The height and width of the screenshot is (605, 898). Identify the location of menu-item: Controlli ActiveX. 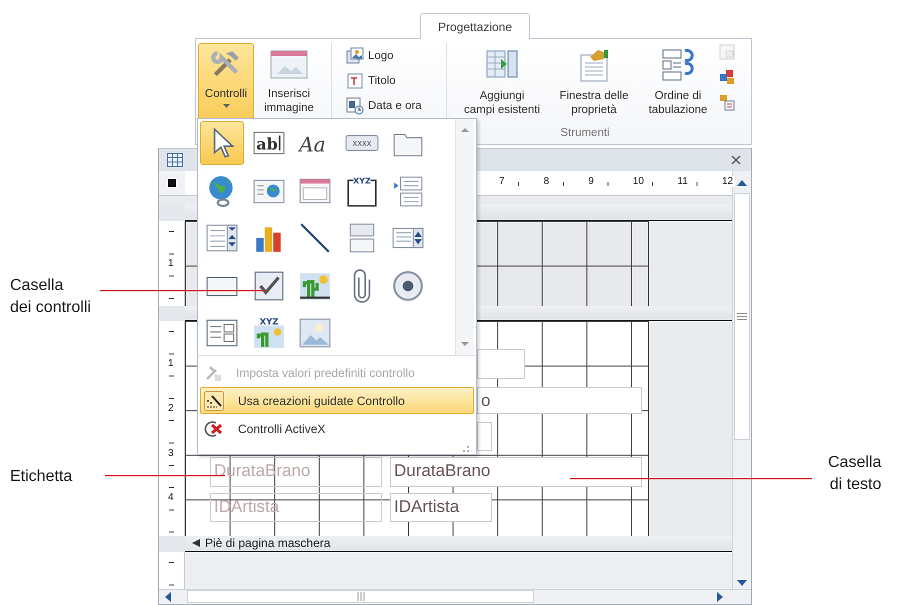
(337, 428).